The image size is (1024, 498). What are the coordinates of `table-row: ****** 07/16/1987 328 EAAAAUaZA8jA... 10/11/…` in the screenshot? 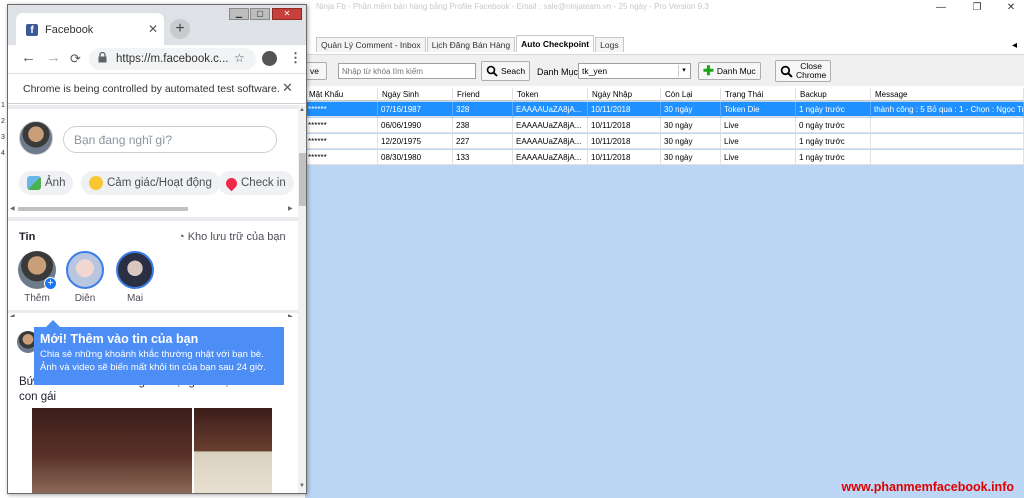 It's located at (664, 109).